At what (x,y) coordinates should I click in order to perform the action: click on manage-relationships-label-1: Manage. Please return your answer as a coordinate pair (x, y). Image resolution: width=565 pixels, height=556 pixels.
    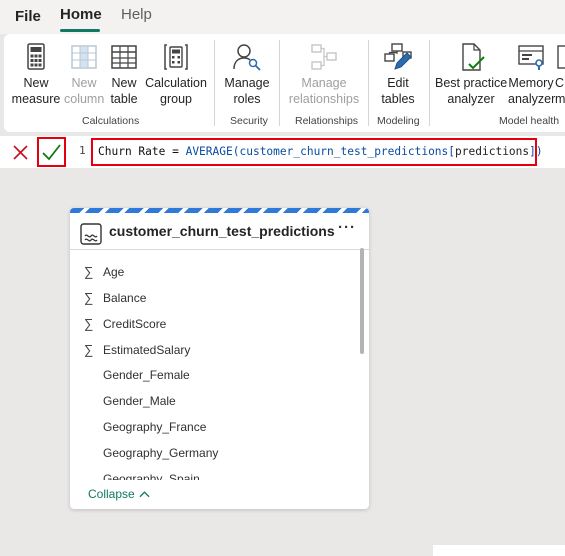
    Looking at the image, I should click on (324, 83).